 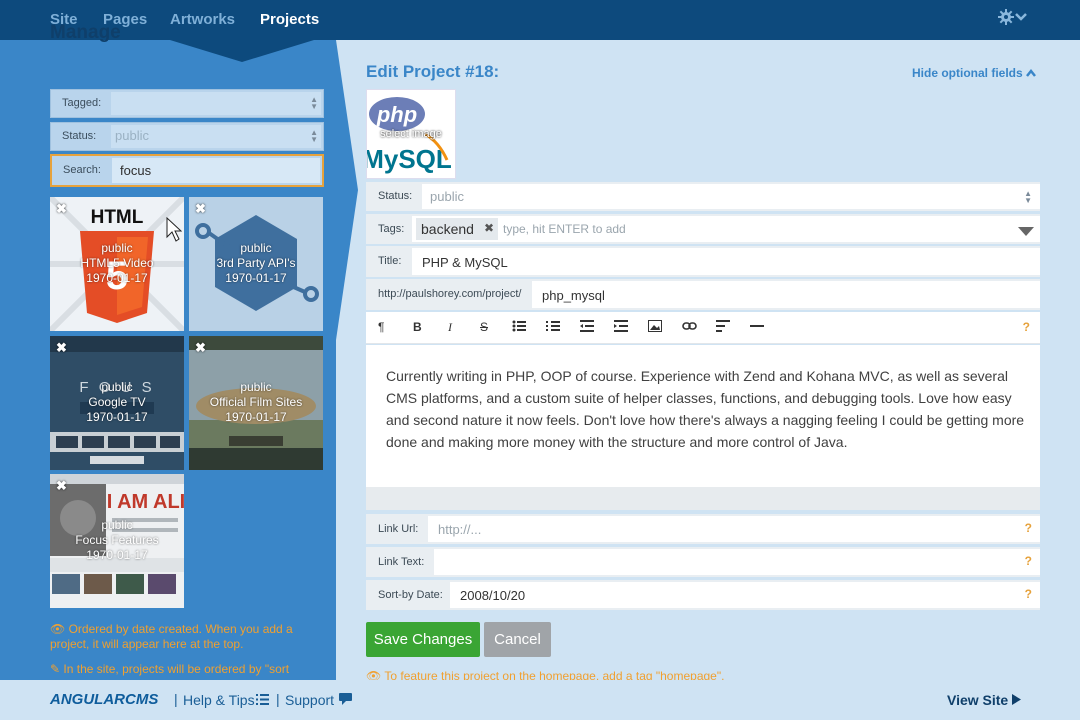 What do you see at coordinates (447, 196) in the screenshot?
I see `status-value: public` at bounding box center [447, 196].